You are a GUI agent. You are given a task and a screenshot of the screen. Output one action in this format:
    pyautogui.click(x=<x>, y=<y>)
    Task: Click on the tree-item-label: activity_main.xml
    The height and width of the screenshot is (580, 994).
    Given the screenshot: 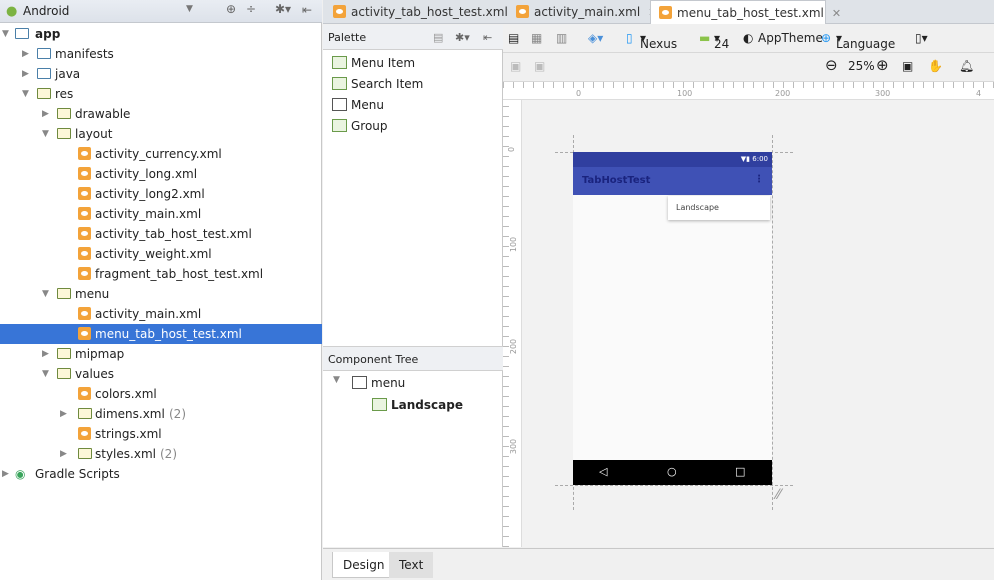 What is the action you would take?
    pyautogui.click(x=148, y=314)
    